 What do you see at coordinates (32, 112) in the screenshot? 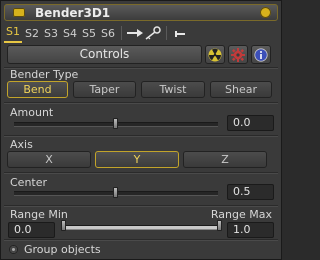
I see `amount-label: Amount` at bounding box center [32, 112].